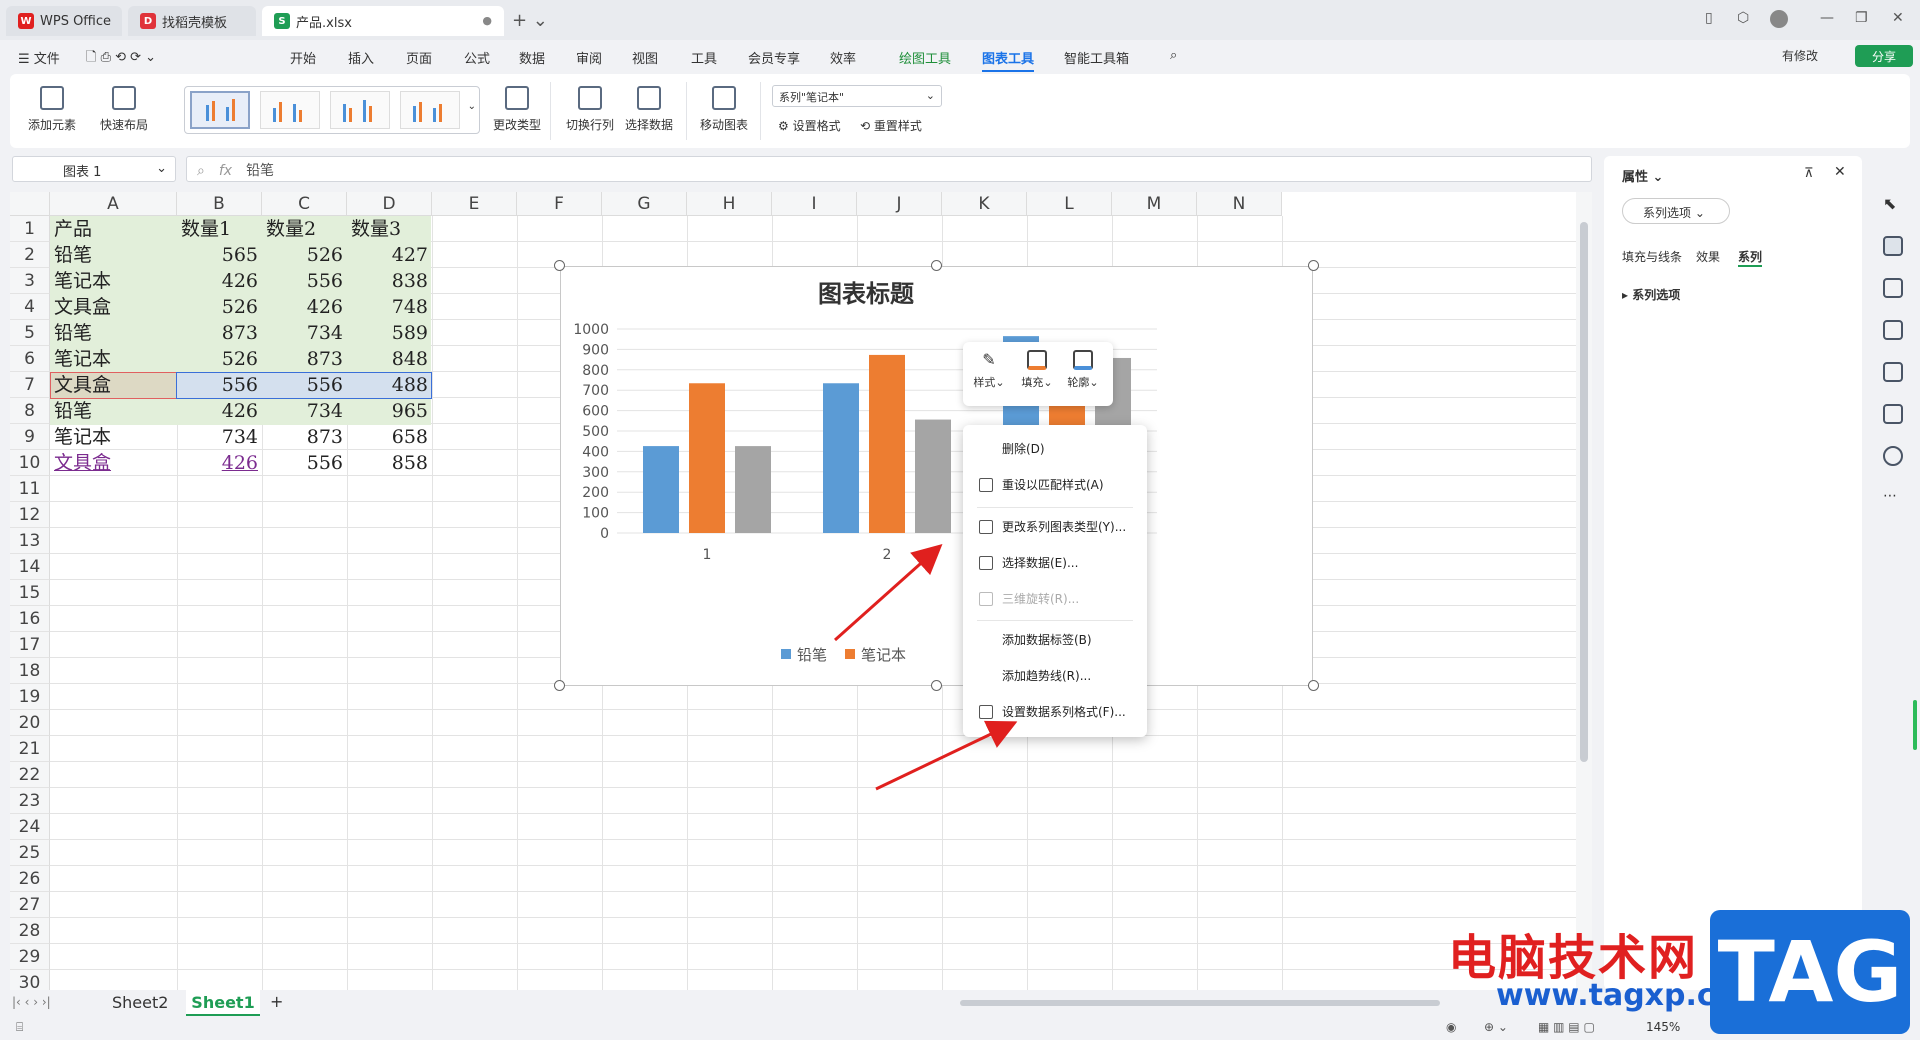 This screenshot has width=1920, height=1040. What do you see at coordinates (1651, 294) in the screenshot?
I see `series-options-section: ▸ 系列选项` at bounding box center [1651, 294].